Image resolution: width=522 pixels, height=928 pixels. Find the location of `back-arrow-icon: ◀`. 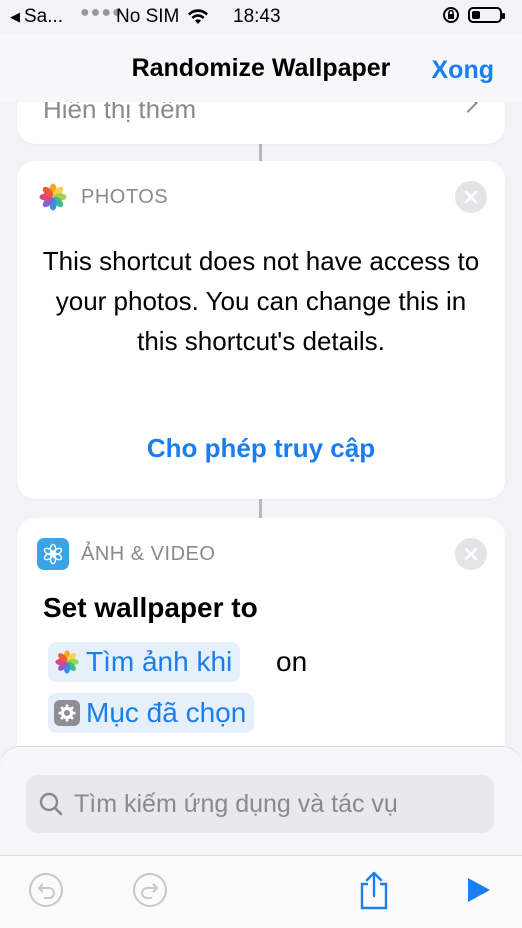

back-arrow-icon: ◀ is located at coordinates (15, 16).